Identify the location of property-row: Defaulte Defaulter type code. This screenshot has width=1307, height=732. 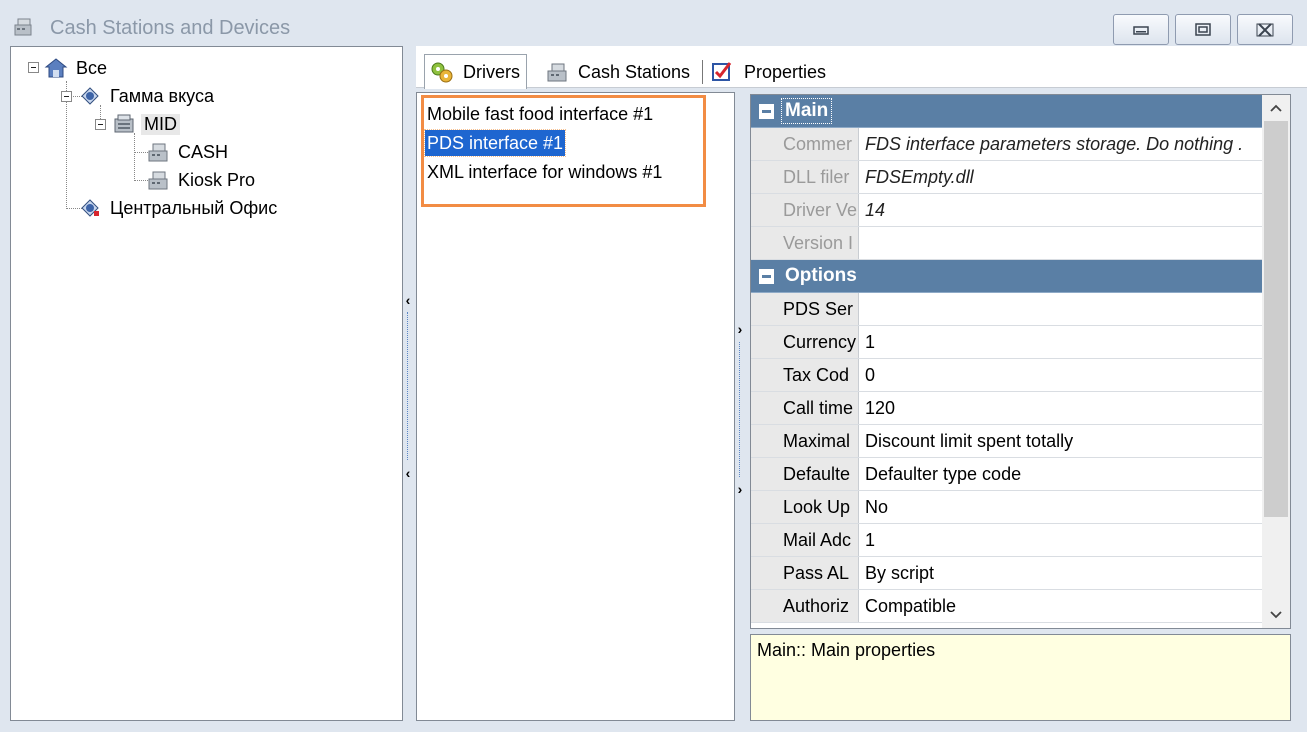
(1006, 474).